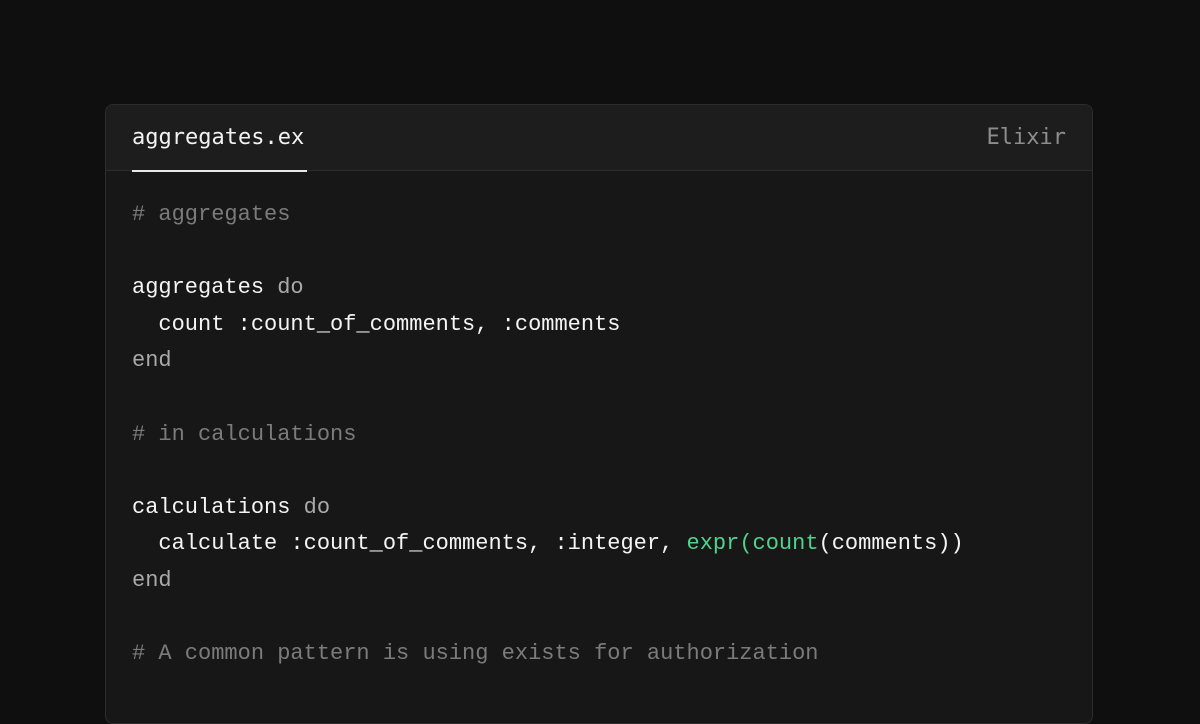 The width and height of the screenshot is (1200, 724). I want to click on code-function: expr, so click(713, 544).